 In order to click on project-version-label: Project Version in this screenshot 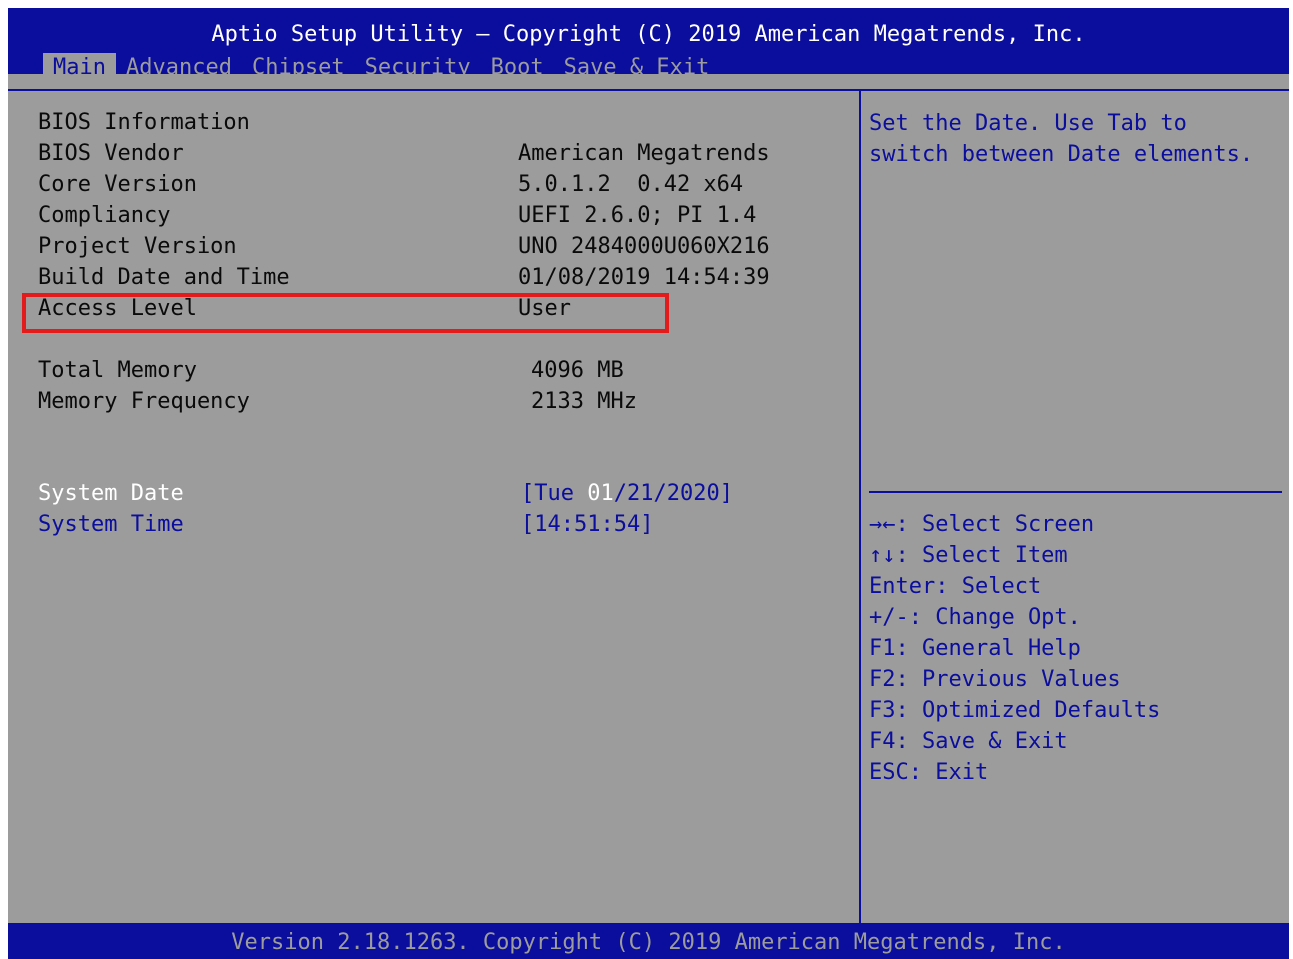, I will do `click(137, 246)`.